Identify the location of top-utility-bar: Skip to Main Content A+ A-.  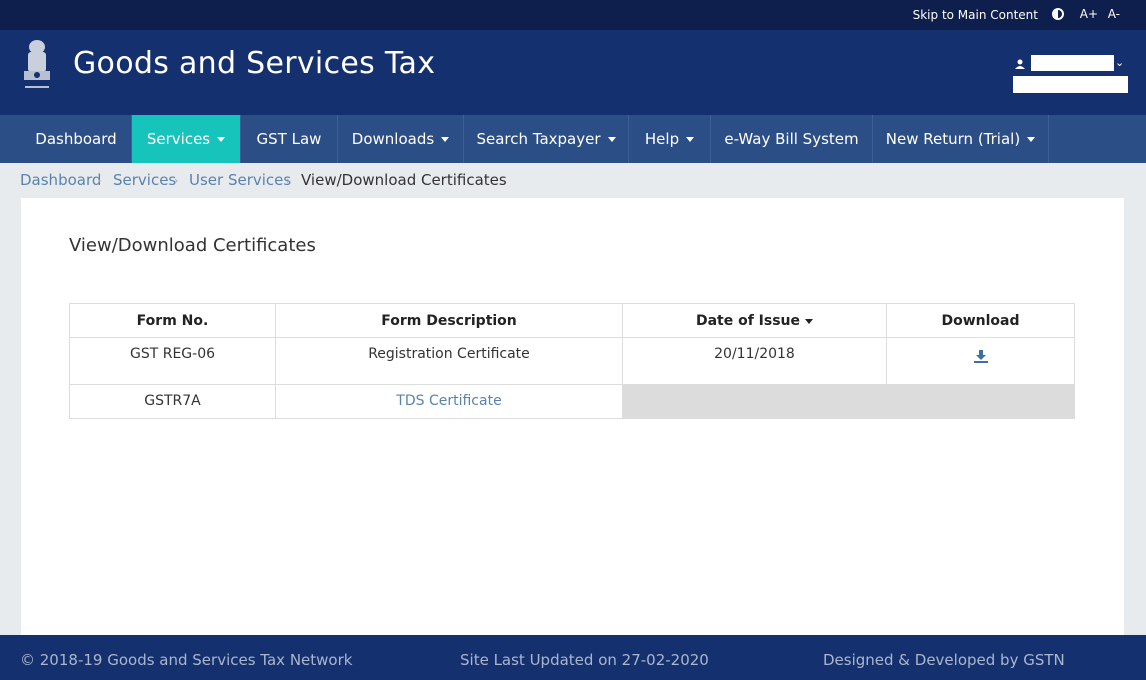
(573, 15).